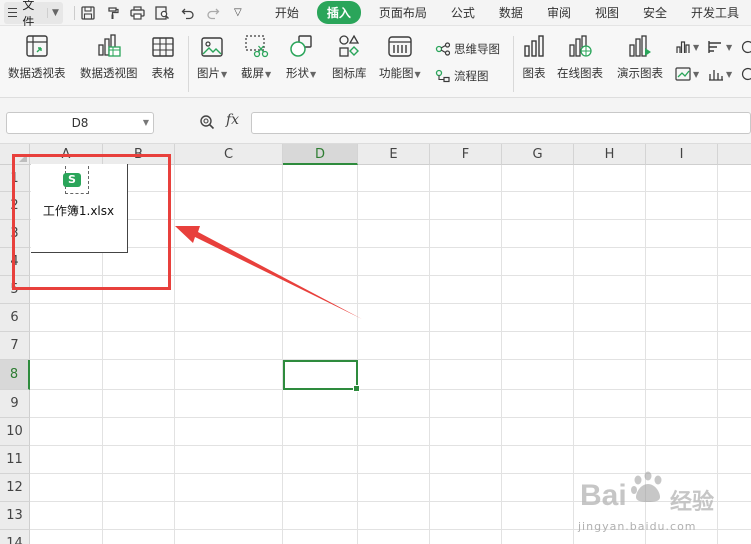 The height and width of the screenshot is (544, 751). What do you see at coordinates (603, 495) in the screenshot?
I see `watermark-brand: Bai` at bounding box center [603, 495].